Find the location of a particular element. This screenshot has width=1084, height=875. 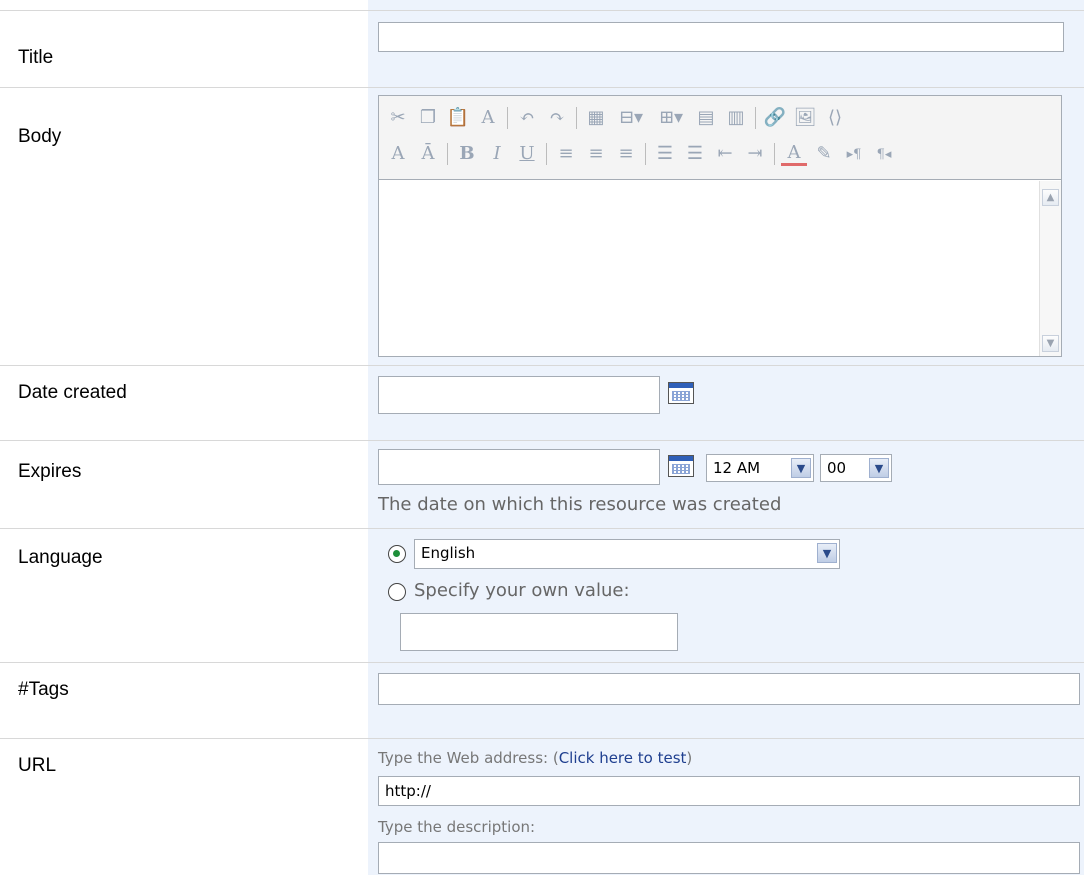

expires-date-input is located at coordinates (519, 467).